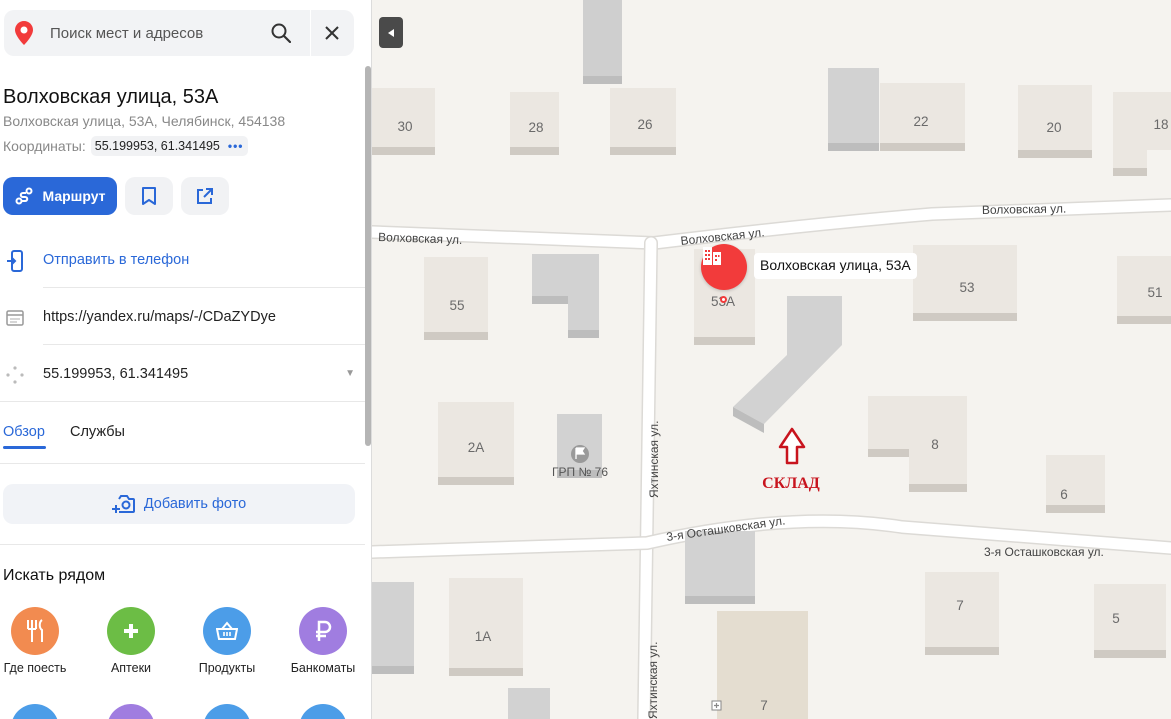 This screenshot has height=719, width=1171. What do you see at coordinates (1044, 552) in the screenshot?
I see `street-label-ostashkovskaya-right: 3-я Осташковская ул.` at bounding box center [1044, 552].